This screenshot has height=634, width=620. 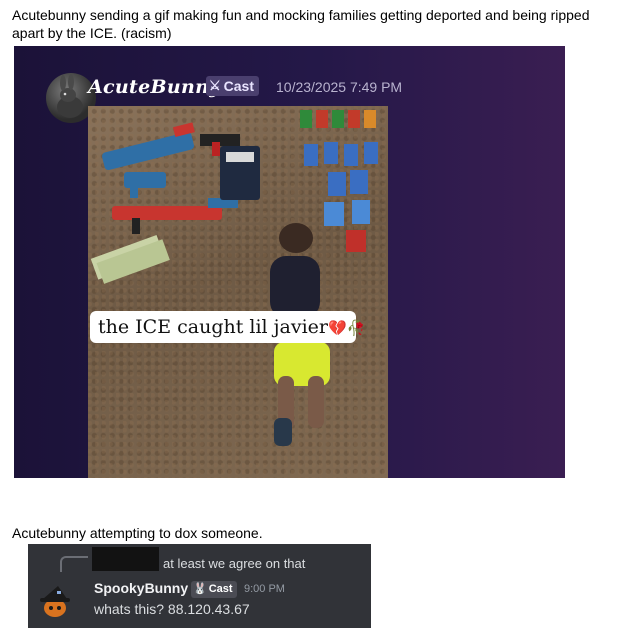 I want to click on message-text: whats this? 88.120.43.67, so click(x=172, y=609).